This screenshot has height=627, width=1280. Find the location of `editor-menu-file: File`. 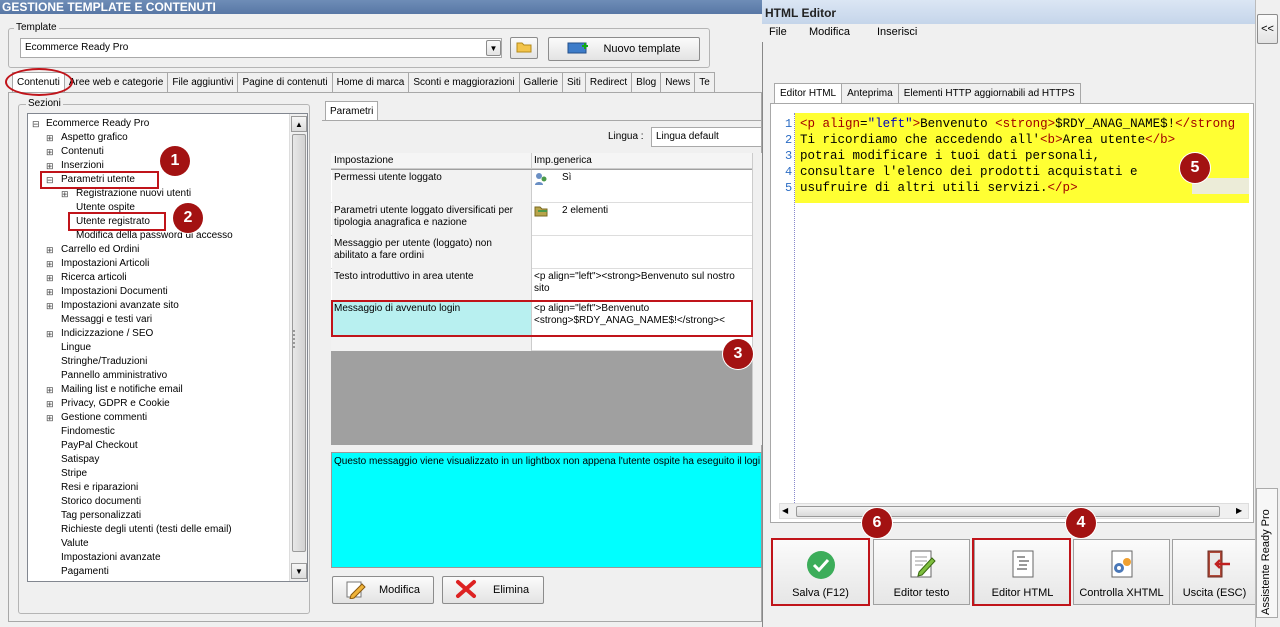

editor-menu-file: File is located at coordinates (778, 32).